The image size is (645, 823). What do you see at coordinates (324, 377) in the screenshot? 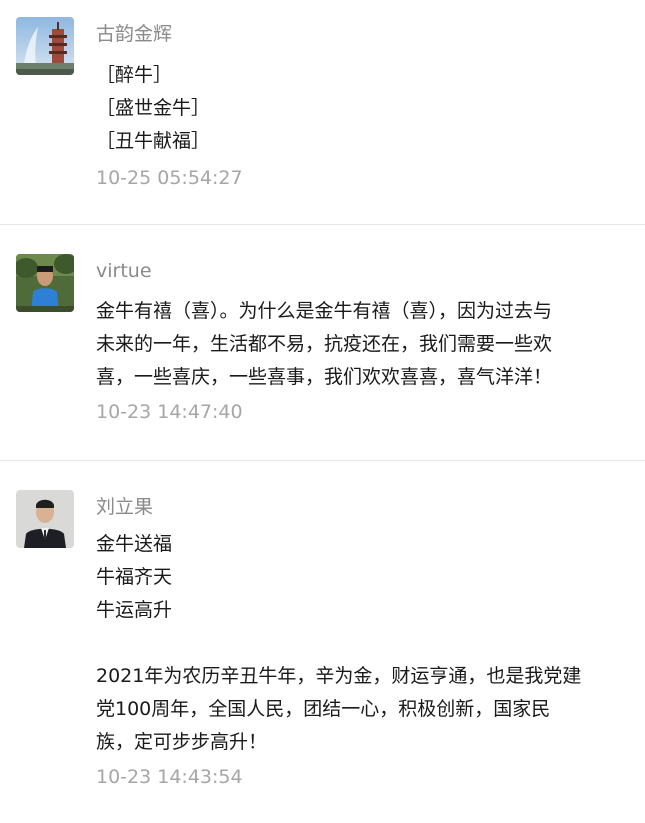
I see `comment-line: 喜，一些喜庆，一些喜事，我们欢欢喜喜，喜气洋洋！` at bounding box center [324, 377].